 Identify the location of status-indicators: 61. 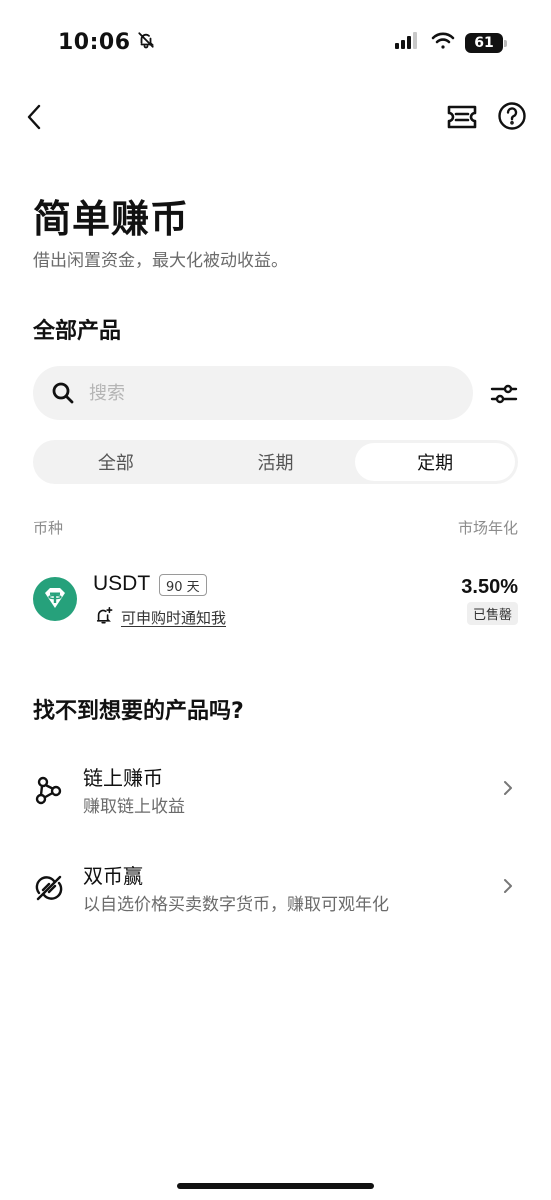
(451, 43).